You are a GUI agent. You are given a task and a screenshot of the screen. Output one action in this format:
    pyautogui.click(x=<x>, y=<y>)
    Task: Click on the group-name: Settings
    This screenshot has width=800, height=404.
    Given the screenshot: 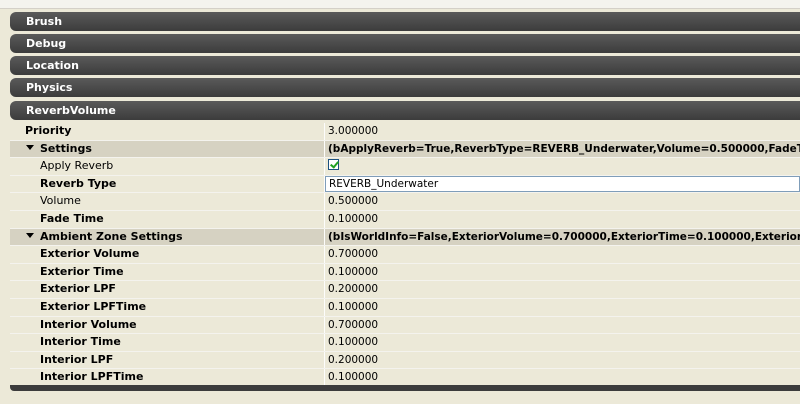 What is the action you would take?
    pyautogui.click(x=167, y=149)
    